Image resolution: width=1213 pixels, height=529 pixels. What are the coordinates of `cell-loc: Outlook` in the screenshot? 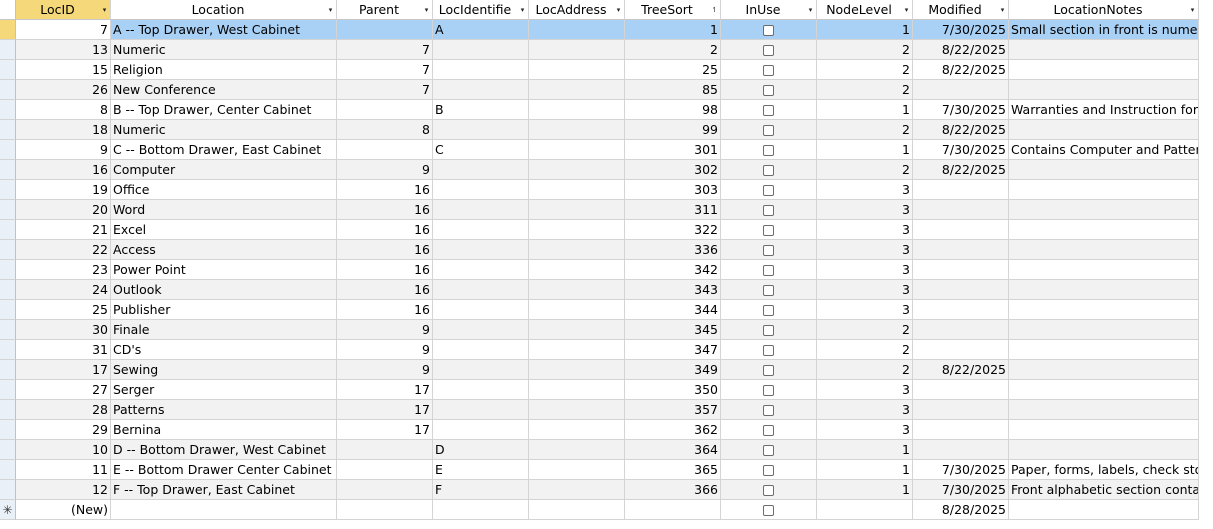 It's located at (224, 290).